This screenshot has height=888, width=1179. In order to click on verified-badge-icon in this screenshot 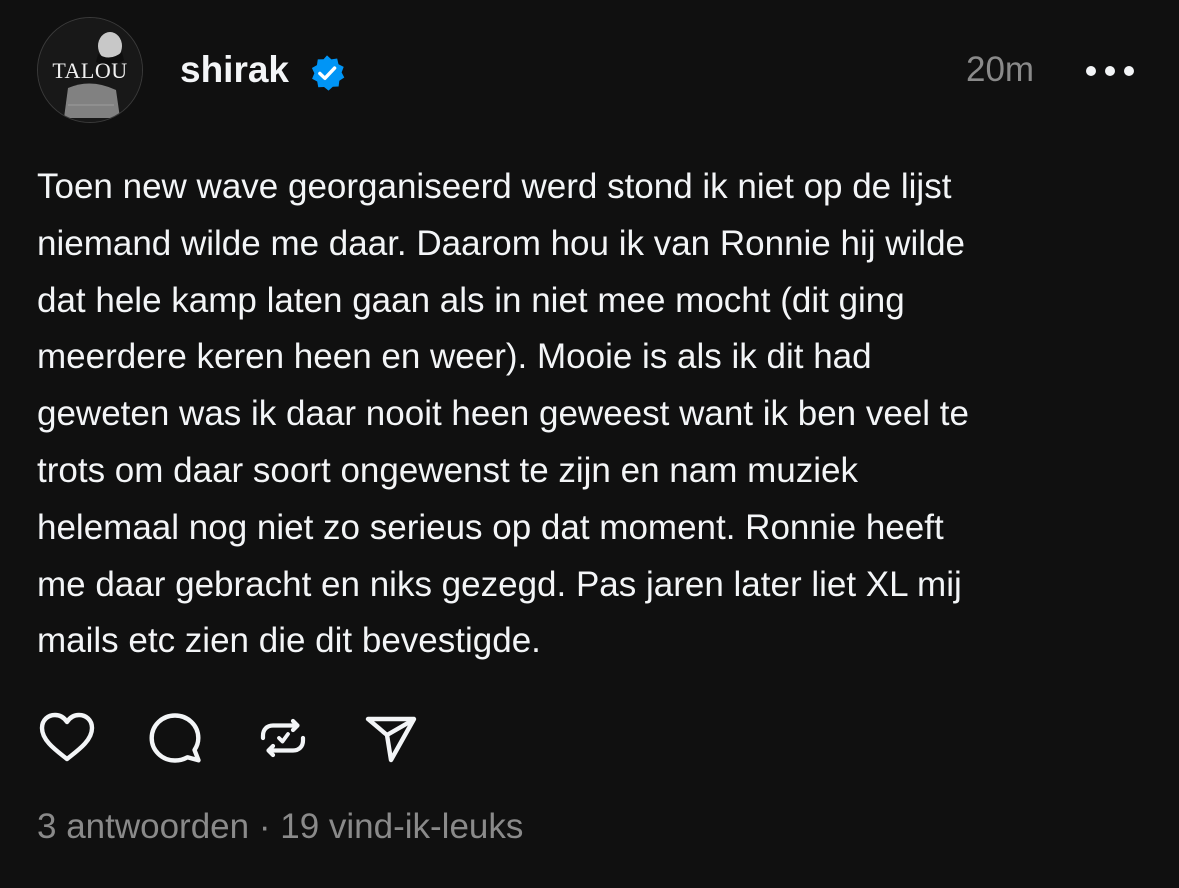, I will do `click(328, 73)`.